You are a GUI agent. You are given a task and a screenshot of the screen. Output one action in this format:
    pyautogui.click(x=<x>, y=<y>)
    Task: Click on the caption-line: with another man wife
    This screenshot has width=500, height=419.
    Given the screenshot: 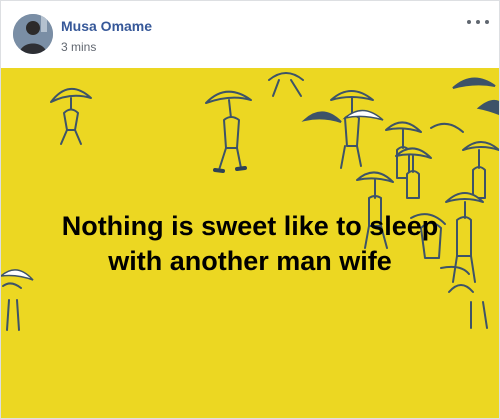 What is the action you would take?
    pyautogui.click(x=250, y=261)
    